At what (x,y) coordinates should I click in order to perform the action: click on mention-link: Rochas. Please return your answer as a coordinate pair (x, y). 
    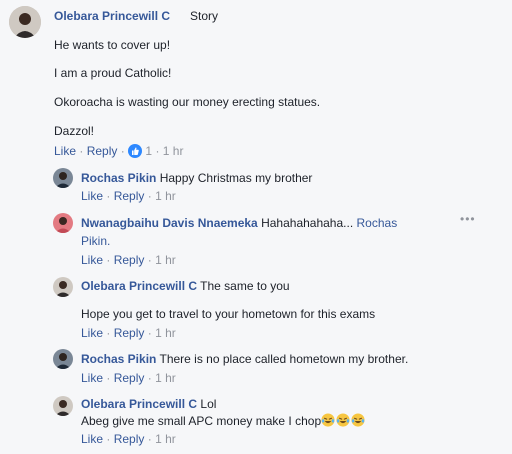
    Looking at the image, I should click on (377, 223).